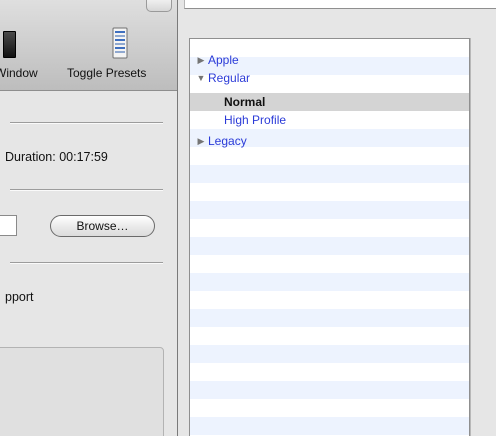  What do you see at coordinates (56, 157) in the screenshot?
I see `duration-label: Duration: 00:17:59` at bounding box center [56, 157].